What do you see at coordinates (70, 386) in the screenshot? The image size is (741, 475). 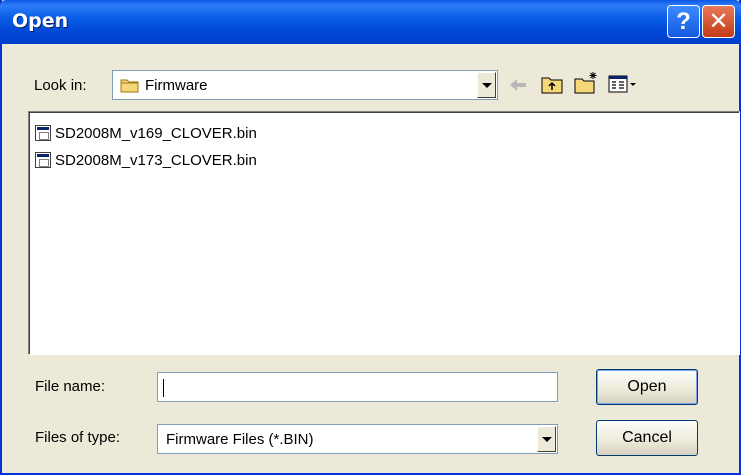 I see `file-name-label: File name:` at bounding box center [70, 386].